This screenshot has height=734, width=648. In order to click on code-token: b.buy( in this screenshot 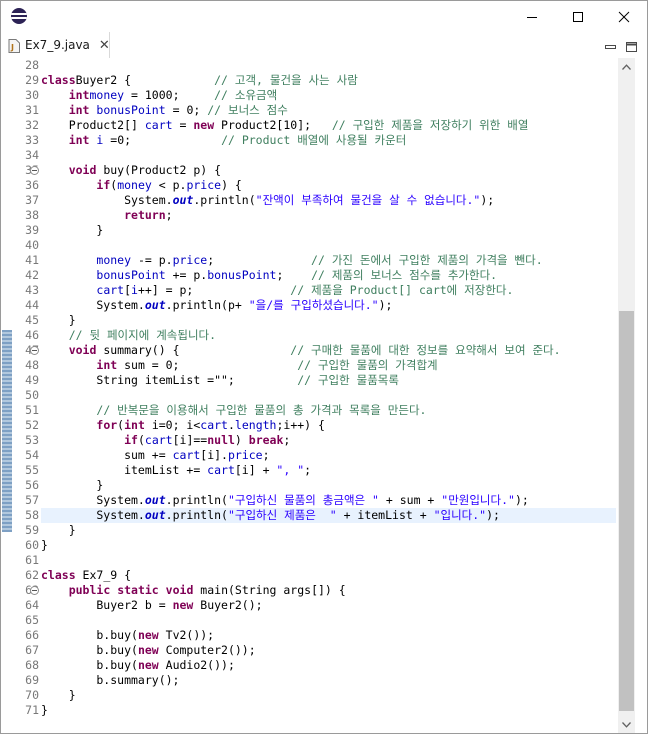, I will do `click(89, 635)`.